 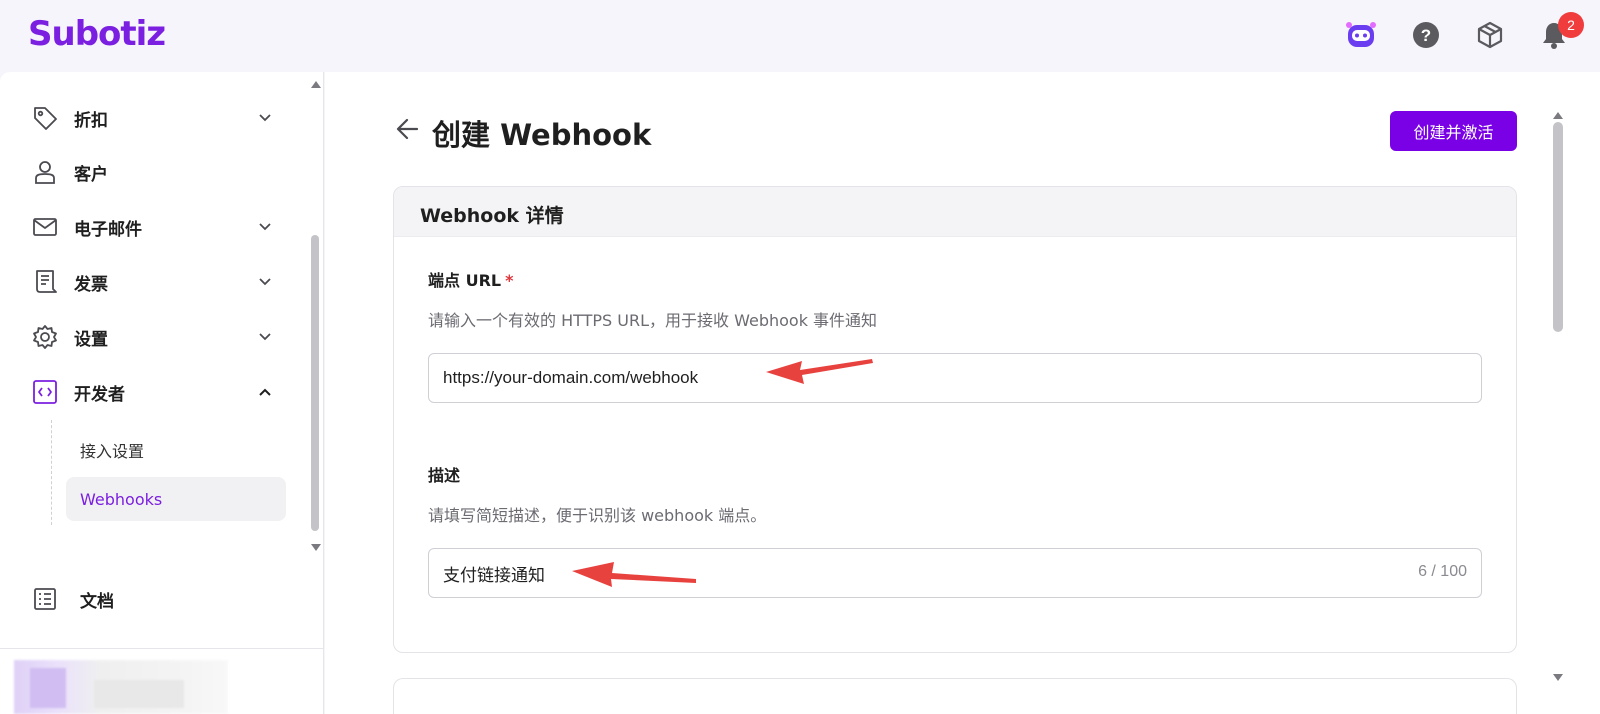 I want to click on description-label: 描述, so click(x=444, y=475).